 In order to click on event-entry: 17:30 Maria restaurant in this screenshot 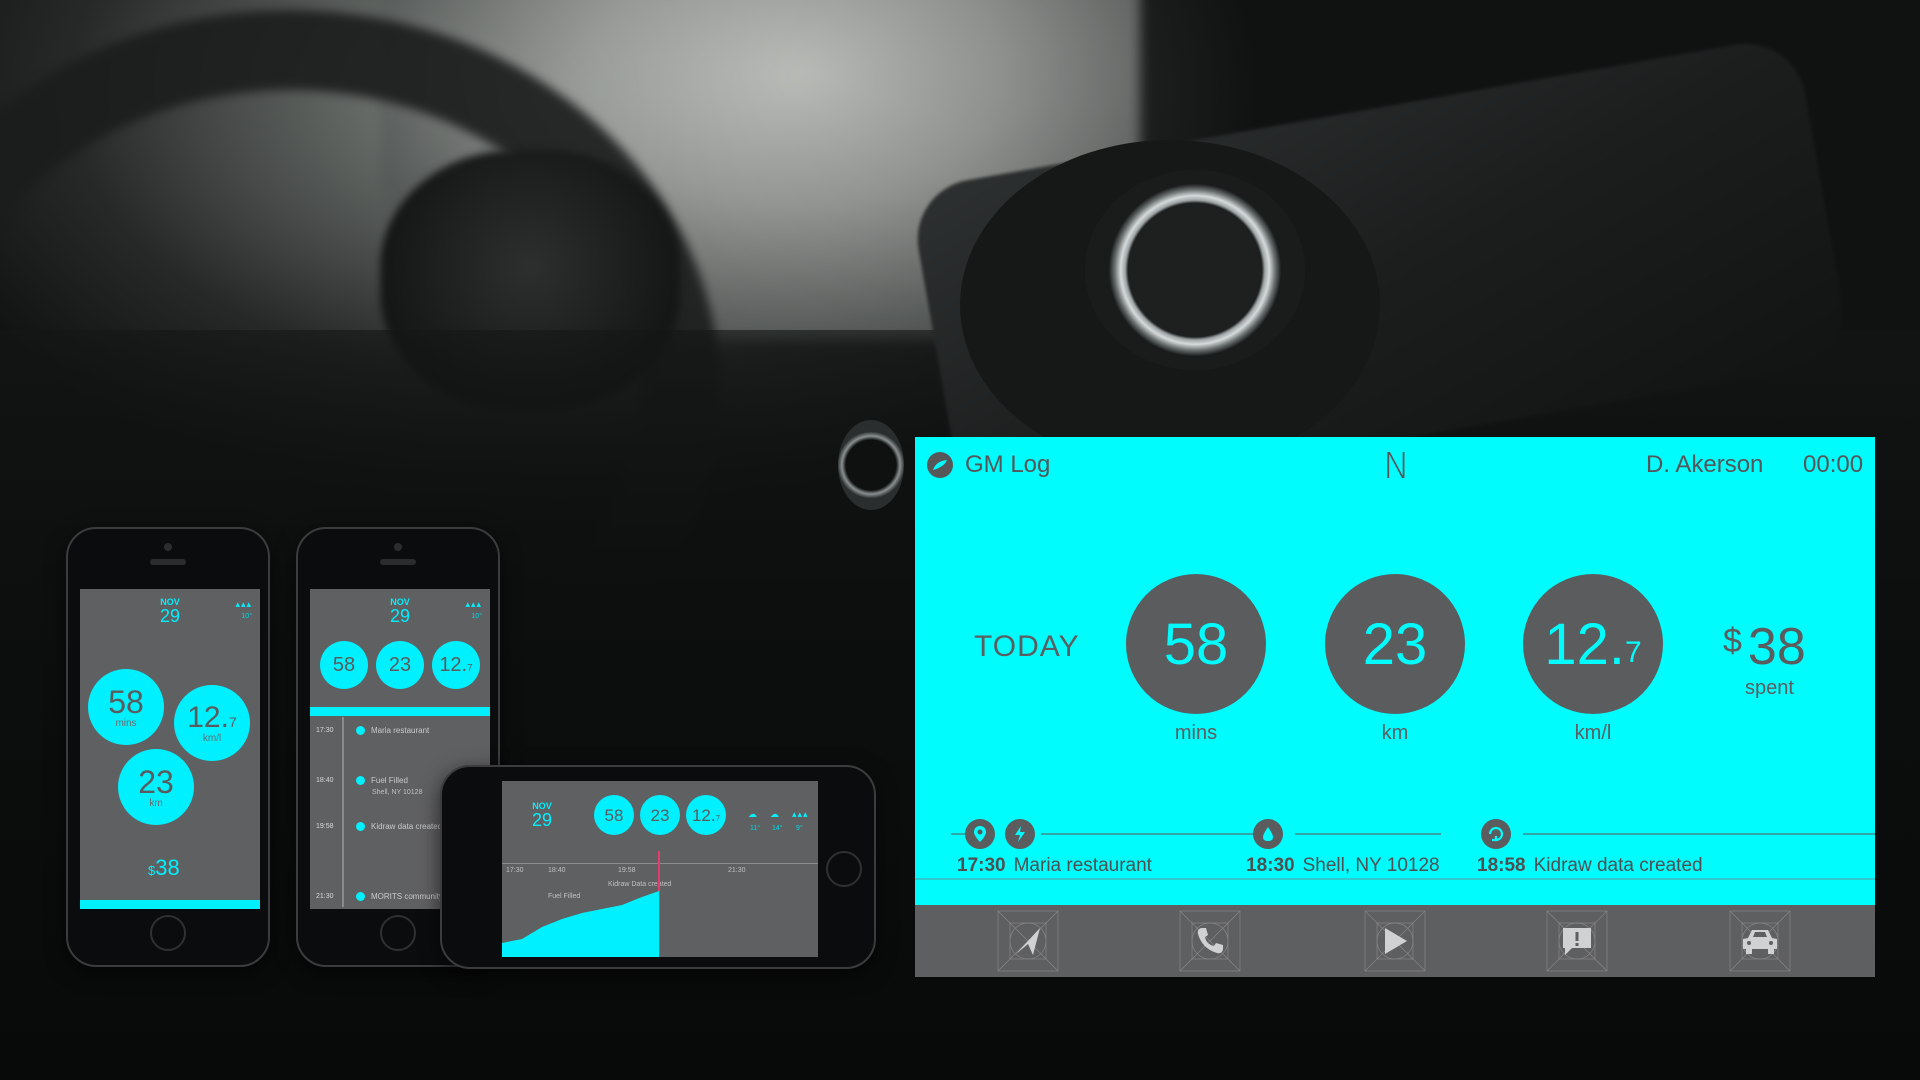, I will do `click(1054, 866)`.